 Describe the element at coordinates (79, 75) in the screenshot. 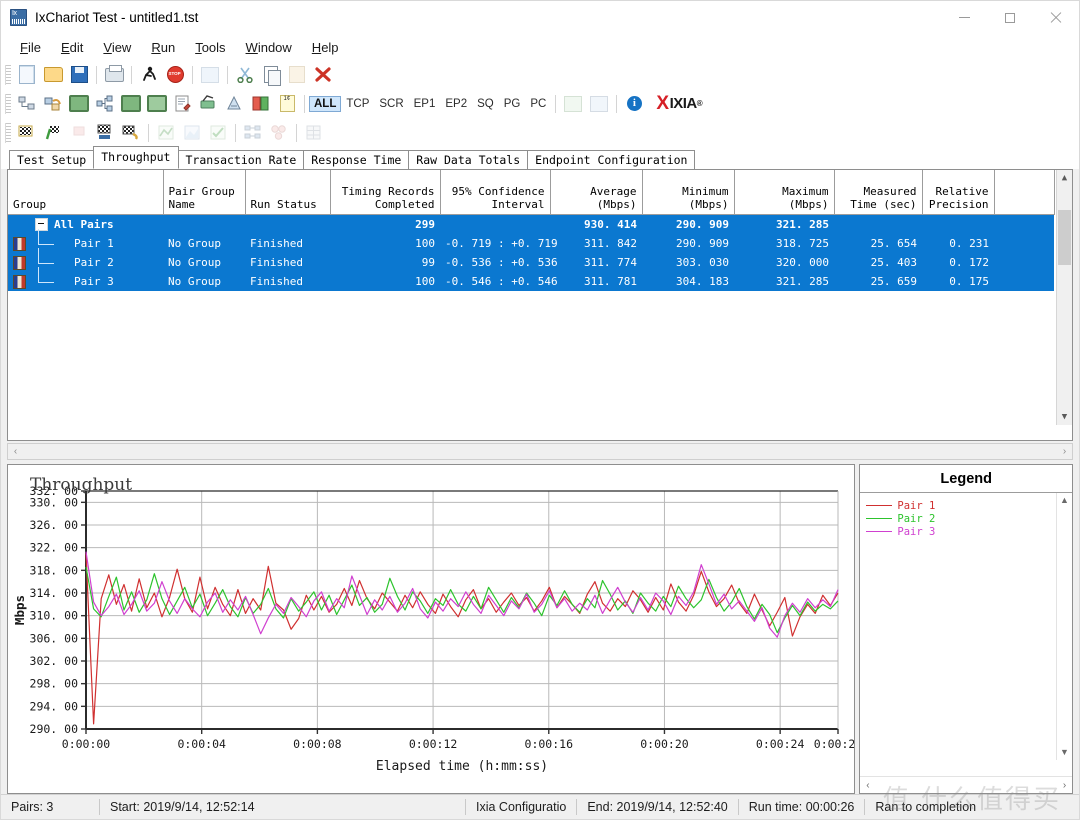

I see `save-button` at that location.